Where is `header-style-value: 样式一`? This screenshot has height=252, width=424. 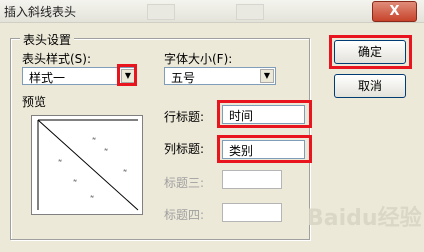 header-style-value: 样式一 is located at coordinates (47, 78).